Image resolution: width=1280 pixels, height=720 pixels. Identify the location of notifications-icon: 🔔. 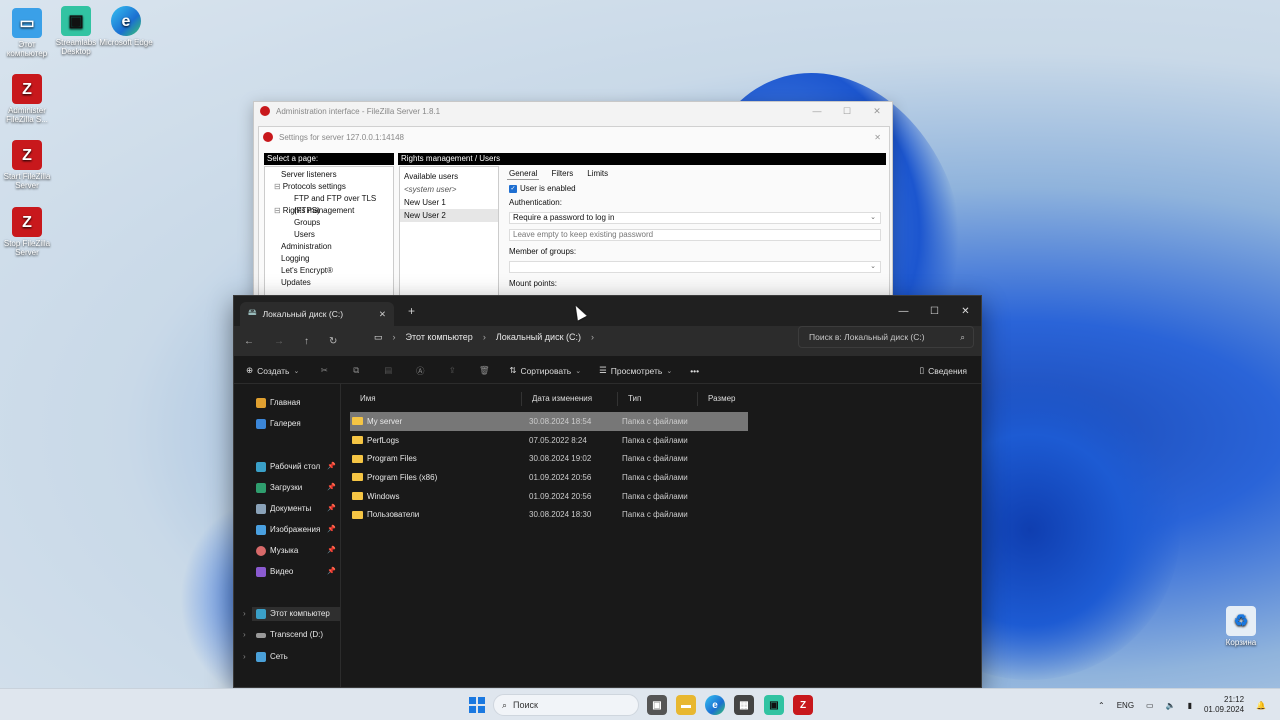
(1261, 705).